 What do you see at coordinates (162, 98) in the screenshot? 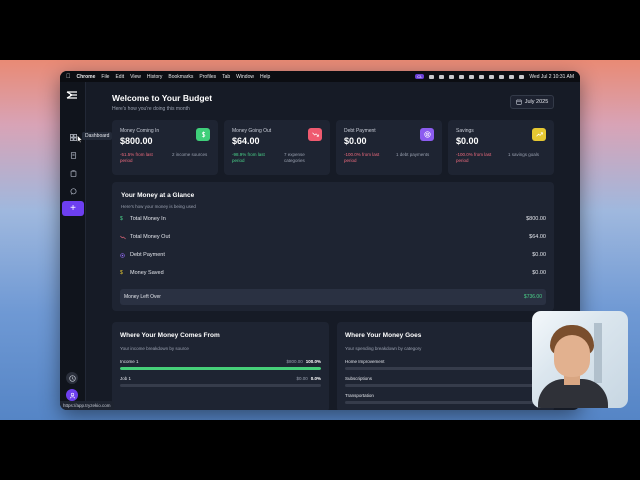
I see `page-title: Welcome to Your Budget` at bounding box center [162, 98].